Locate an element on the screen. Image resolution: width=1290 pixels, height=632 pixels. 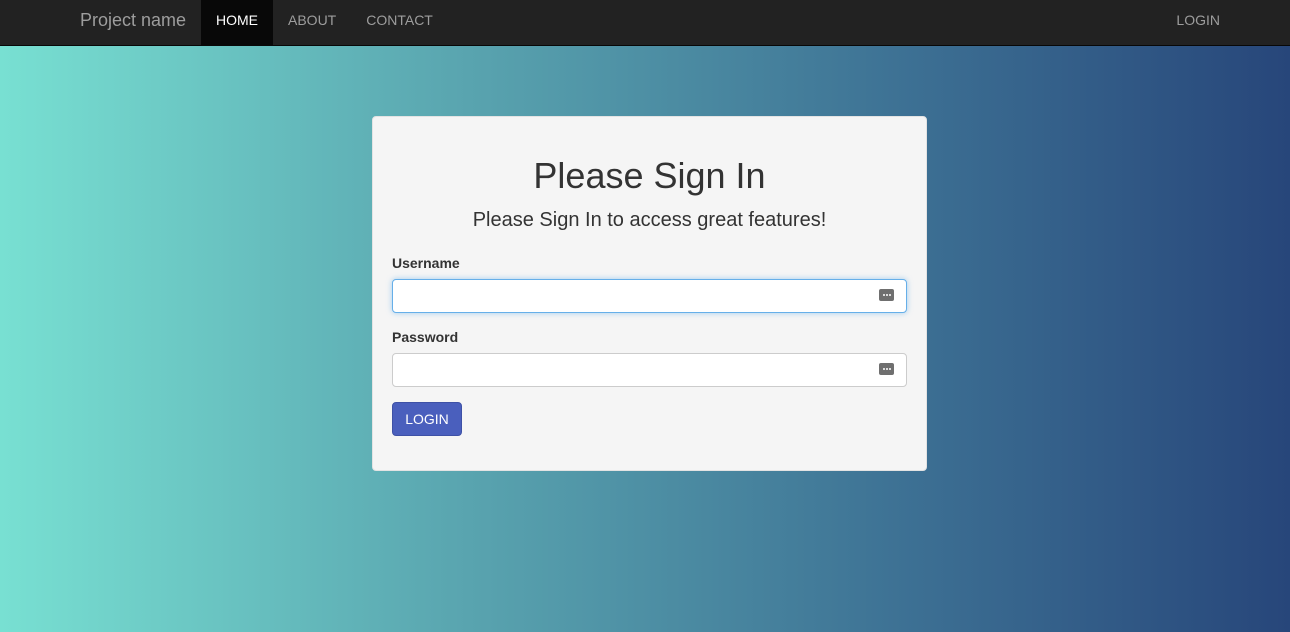
top-navbar: Project name HOME ABOUT CONTACT LOGIN is located at coordinates (645, 23).